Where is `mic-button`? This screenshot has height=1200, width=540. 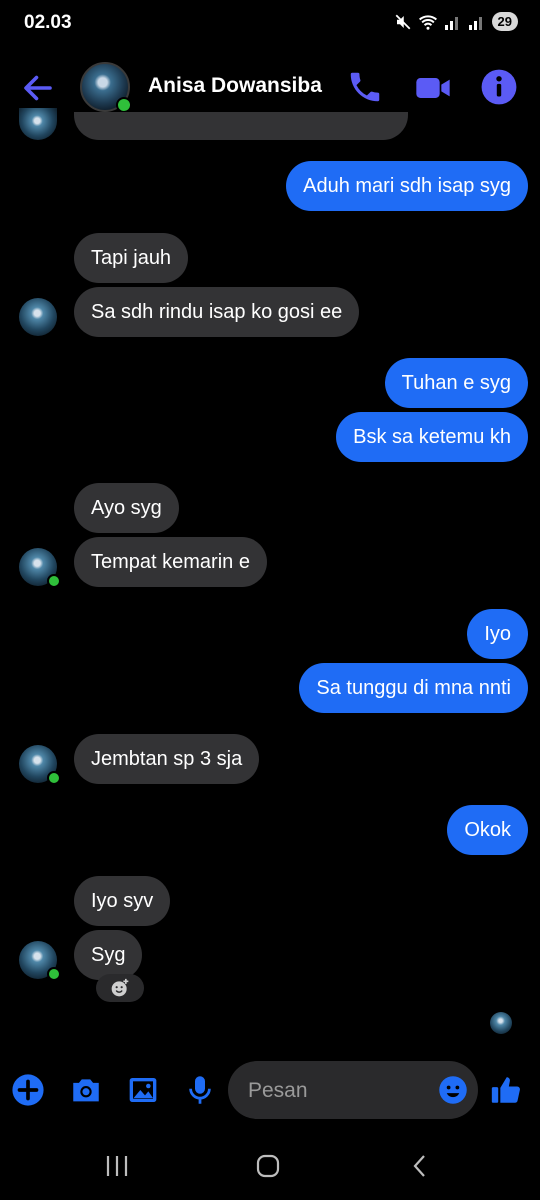 mic-button is located at coordinates (200, 1090).